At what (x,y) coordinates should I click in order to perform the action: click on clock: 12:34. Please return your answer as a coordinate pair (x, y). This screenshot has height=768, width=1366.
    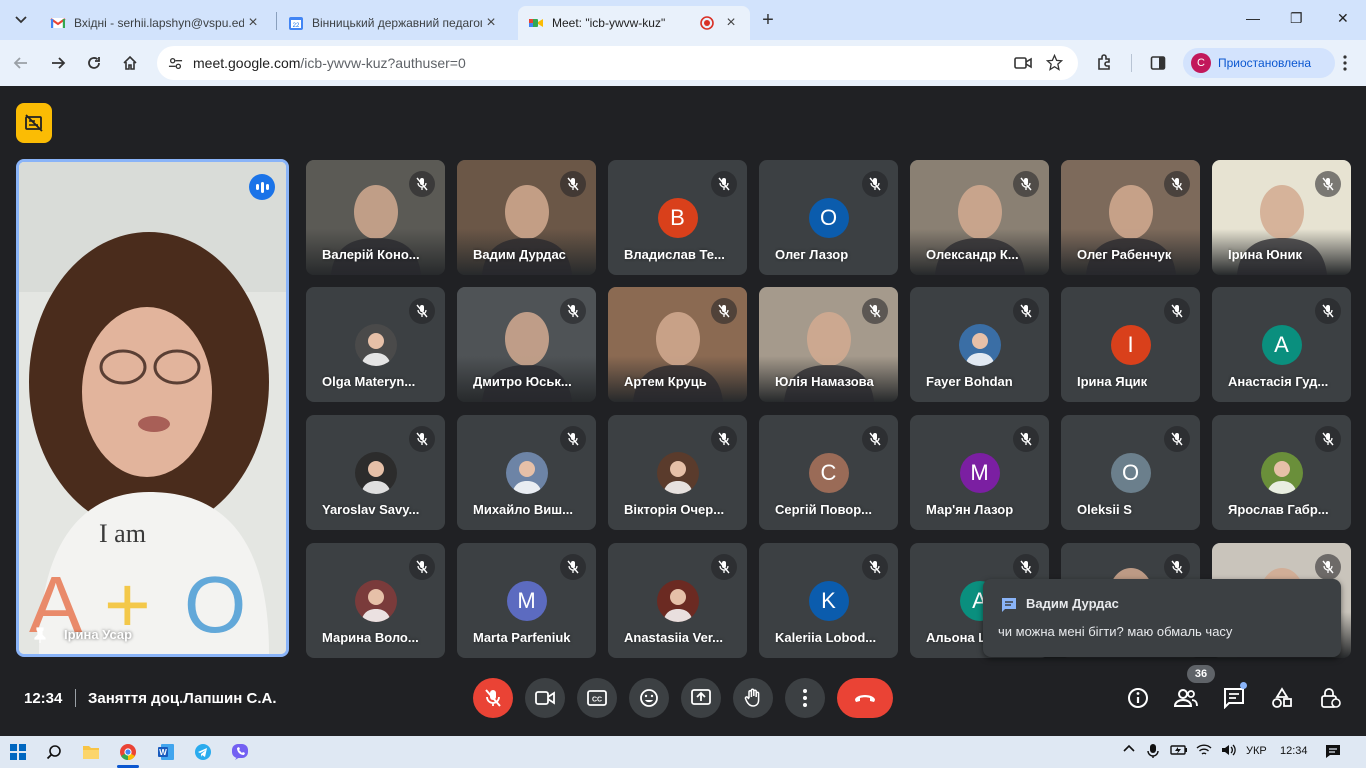
    Looking at the image, I should click on (1294, 751).